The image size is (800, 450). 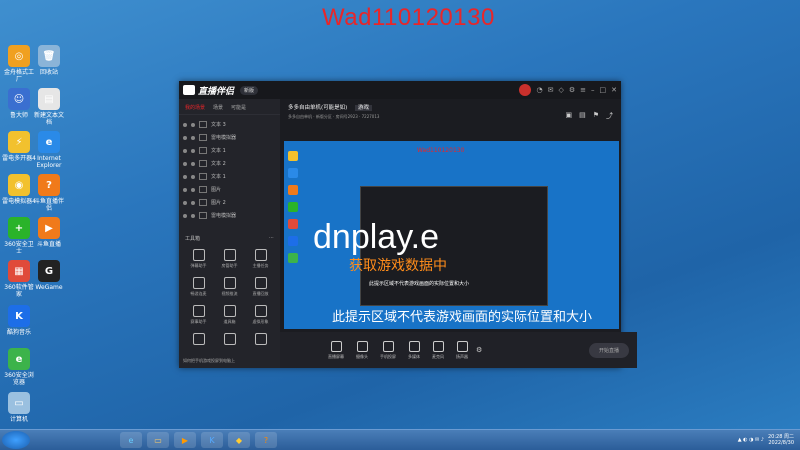 What do you see at coordinates (229, 202) in the screenshot?
I see `scene-source-item: 图片 2` at bounding box center [229, 202].